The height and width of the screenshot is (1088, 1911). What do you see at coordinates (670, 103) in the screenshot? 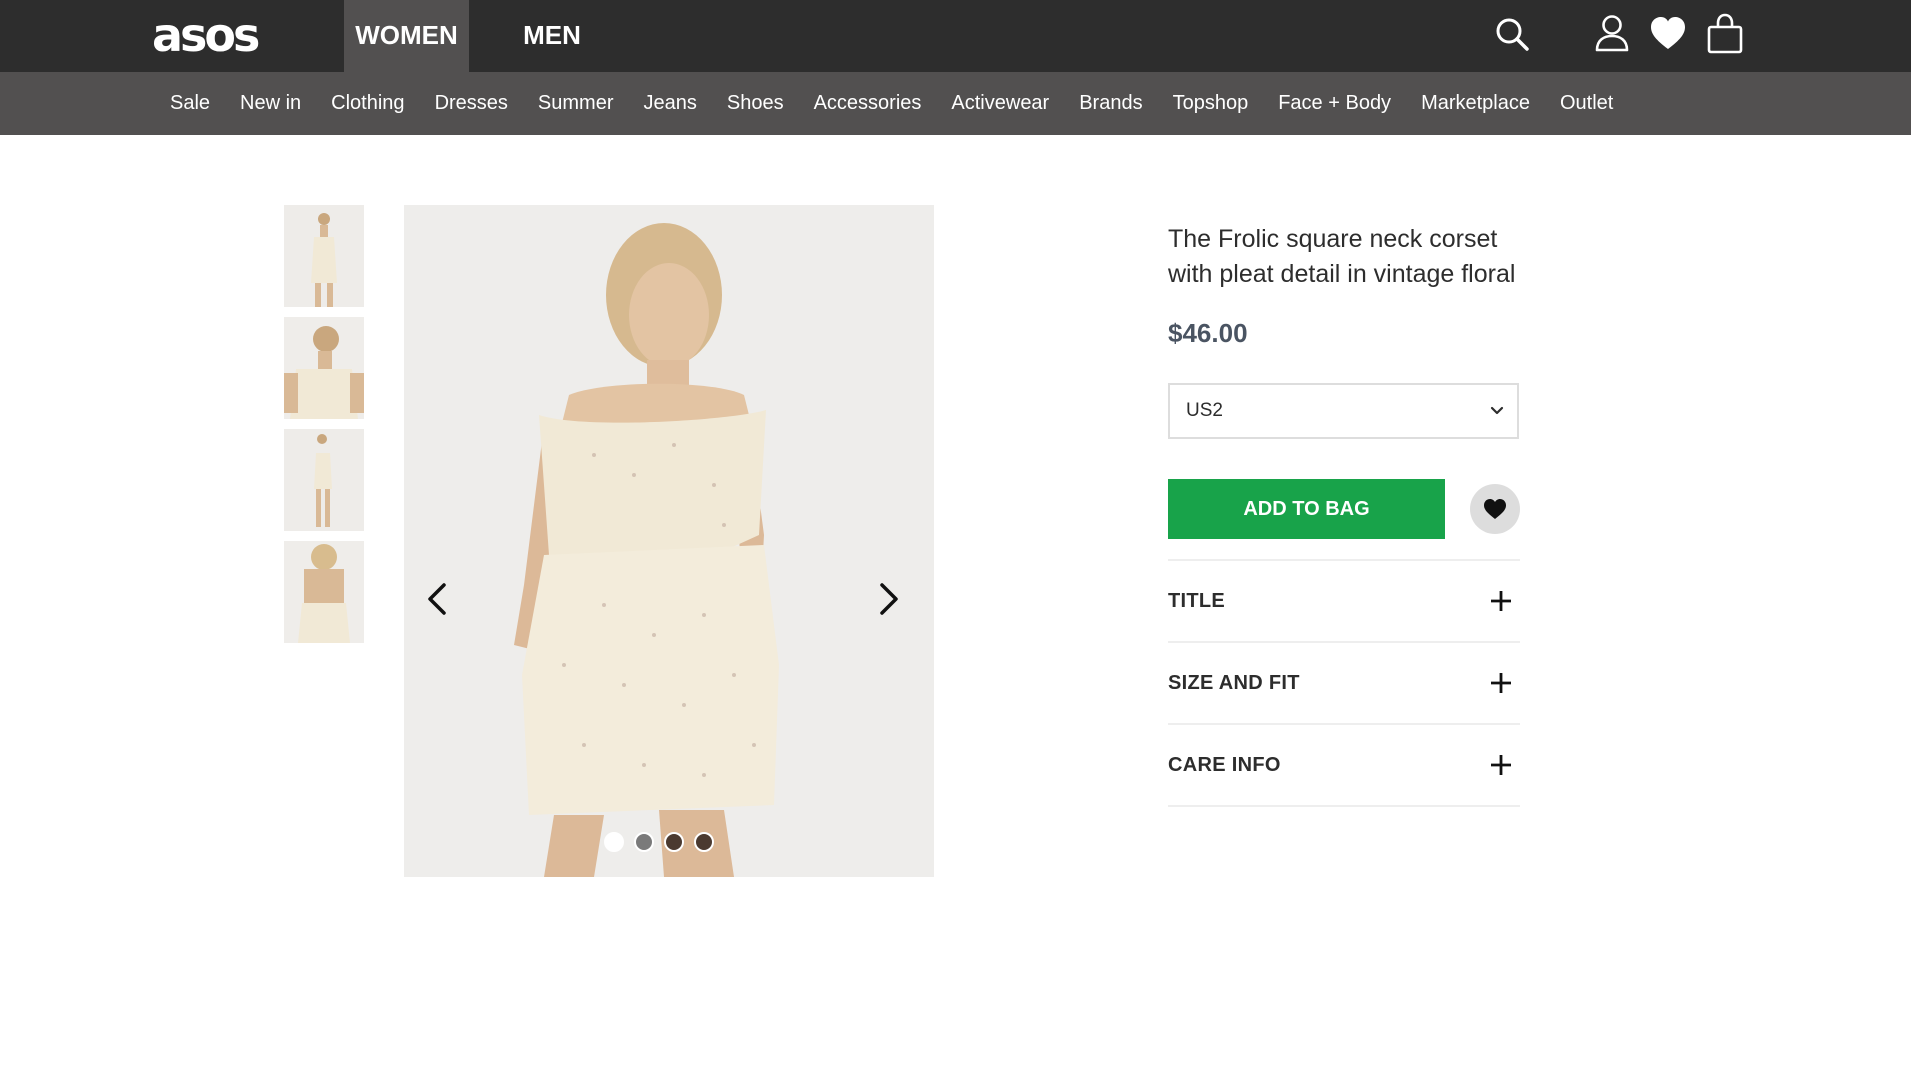
I see `nav-item-jeans: Jeans` at bounding box center [670, 103].